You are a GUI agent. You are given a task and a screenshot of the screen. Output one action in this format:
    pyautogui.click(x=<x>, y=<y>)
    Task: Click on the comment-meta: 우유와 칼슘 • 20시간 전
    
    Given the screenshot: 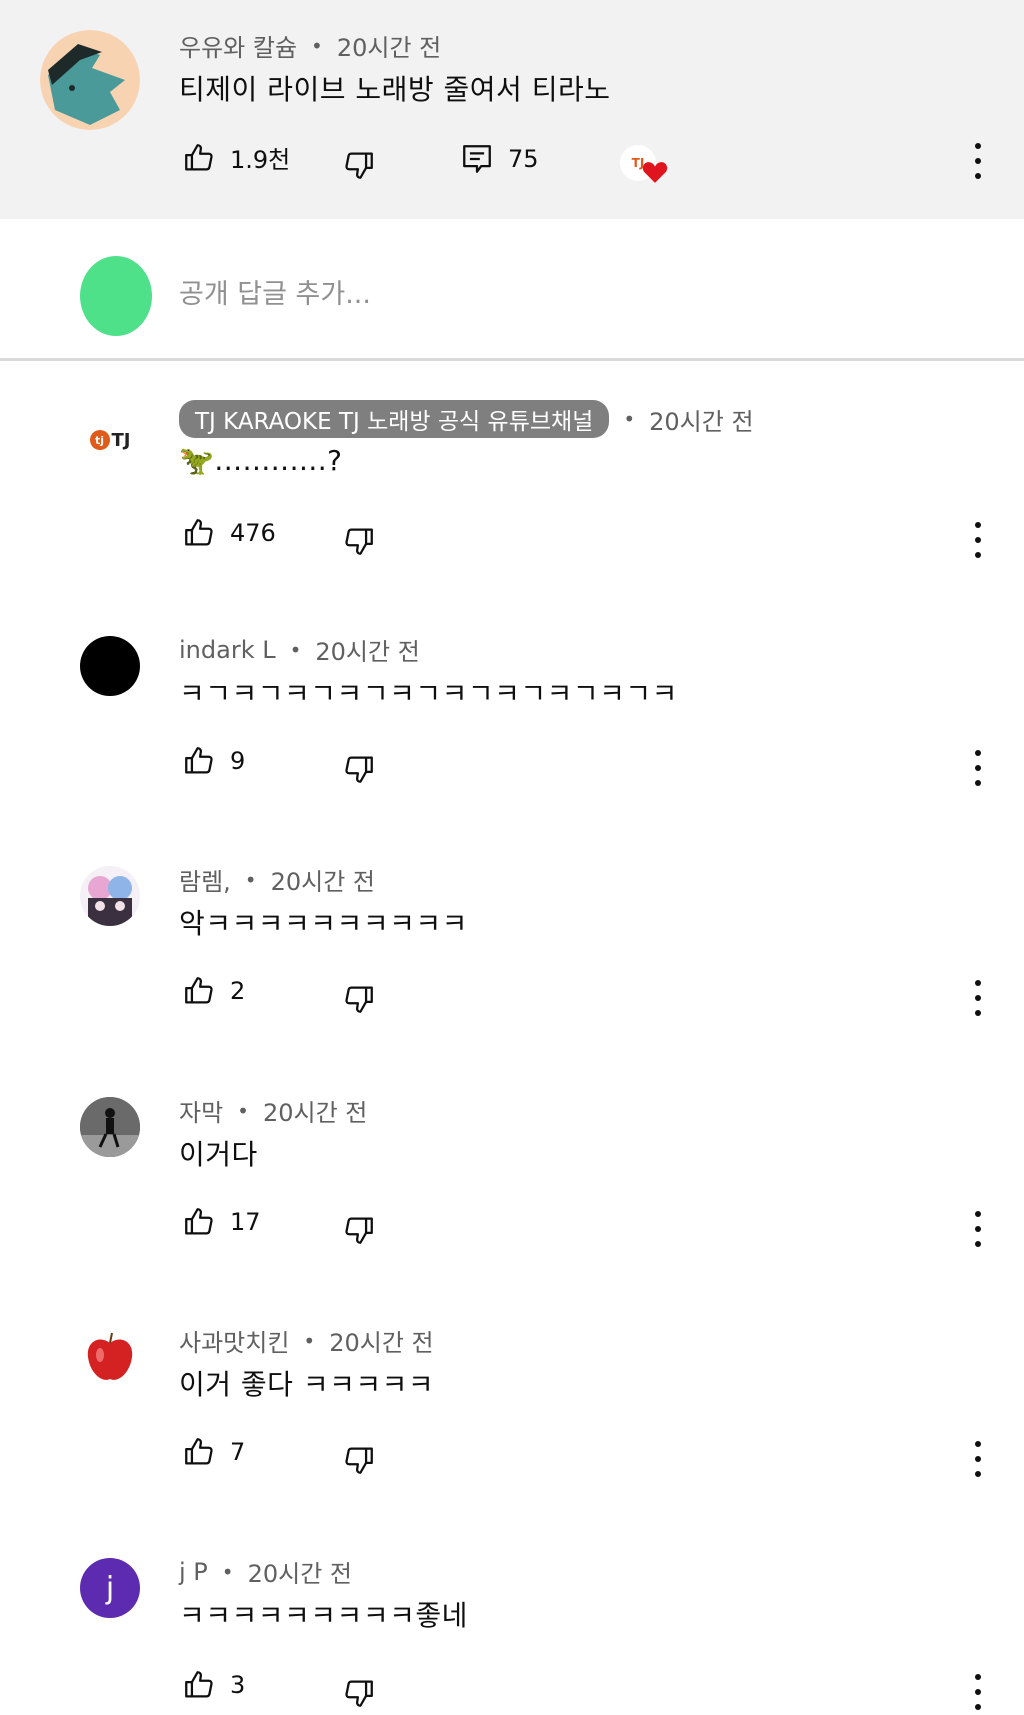 What is the action you would take?
    pyautogui.click(x=310, y=45)
    